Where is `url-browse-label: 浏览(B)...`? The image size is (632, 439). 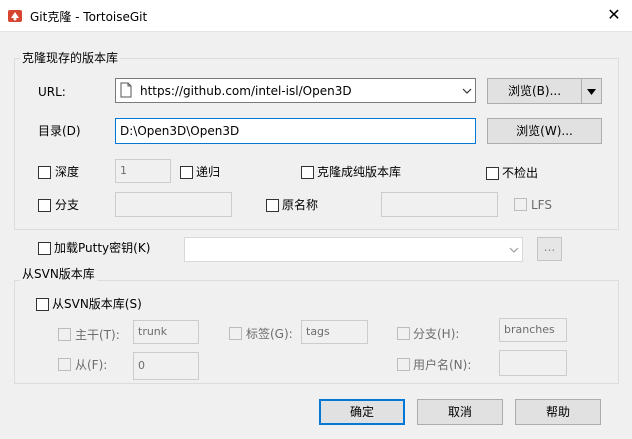
url-browse-label: 浏览(B)... is located at coordinates (534, 91).